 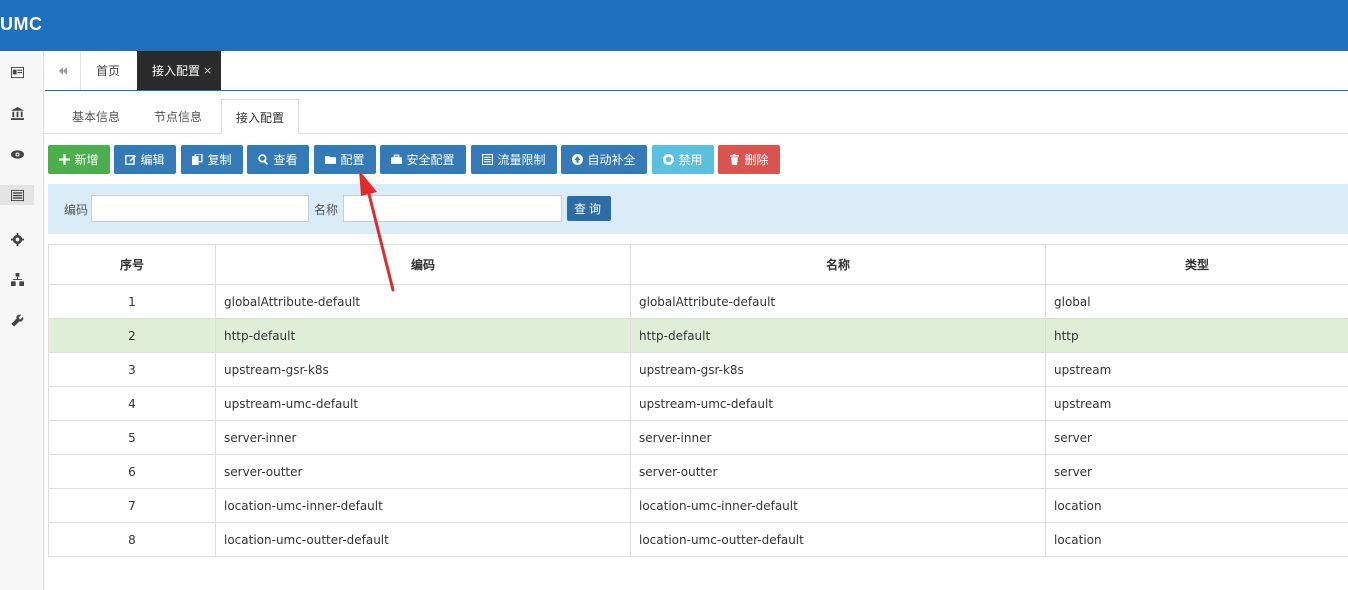 I want to click on copy-button-label: 复制, so click(x=219, y=160).